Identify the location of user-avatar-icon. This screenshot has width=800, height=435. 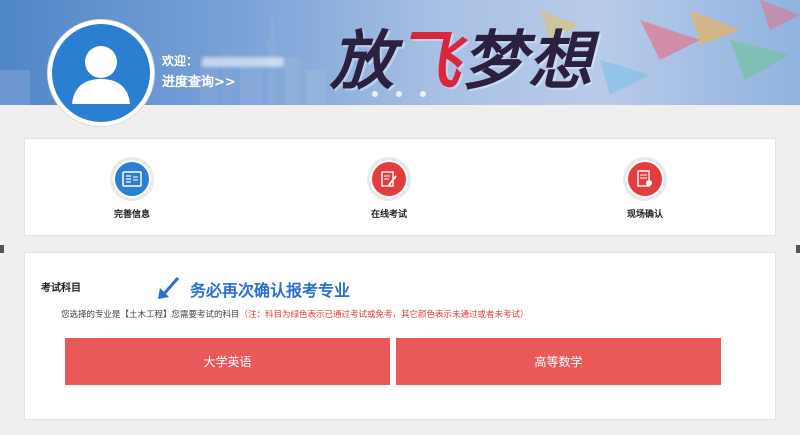
(101, 73).